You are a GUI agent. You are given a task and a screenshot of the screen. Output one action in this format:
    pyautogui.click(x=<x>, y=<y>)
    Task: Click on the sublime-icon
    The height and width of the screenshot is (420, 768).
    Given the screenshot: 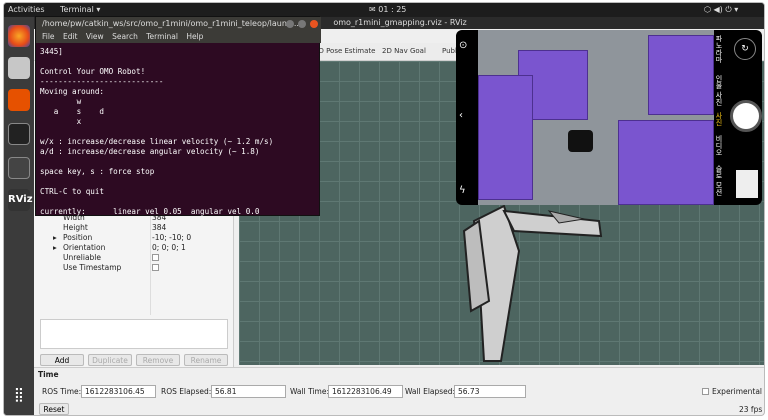 What is the action you would take?
    pyautogui.click(x=19, y=100)
    